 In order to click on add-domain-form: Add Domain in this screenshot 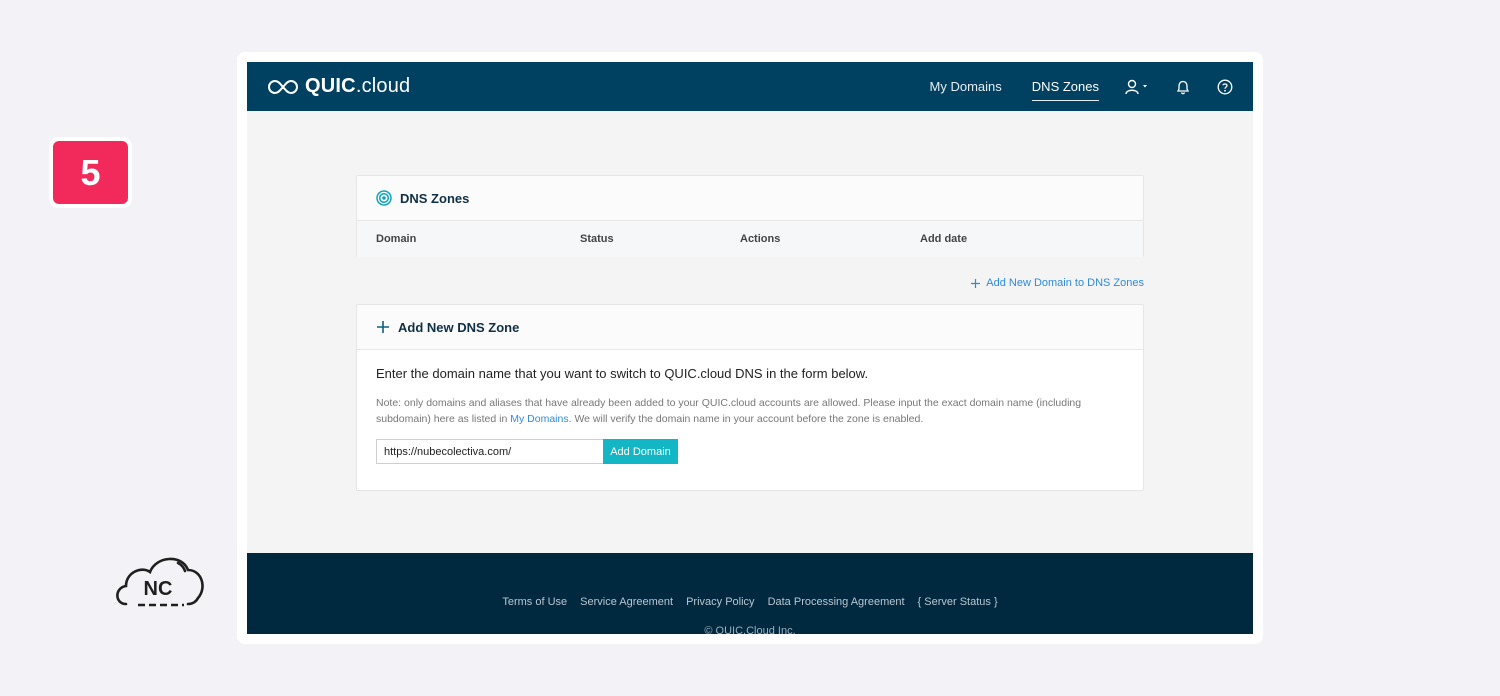, I will do `click(750, 451)`.